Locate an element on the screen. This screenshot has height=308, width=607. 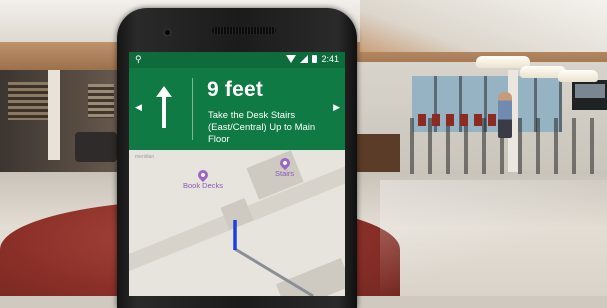
wifi-icon is located at coordinates (291, 59).